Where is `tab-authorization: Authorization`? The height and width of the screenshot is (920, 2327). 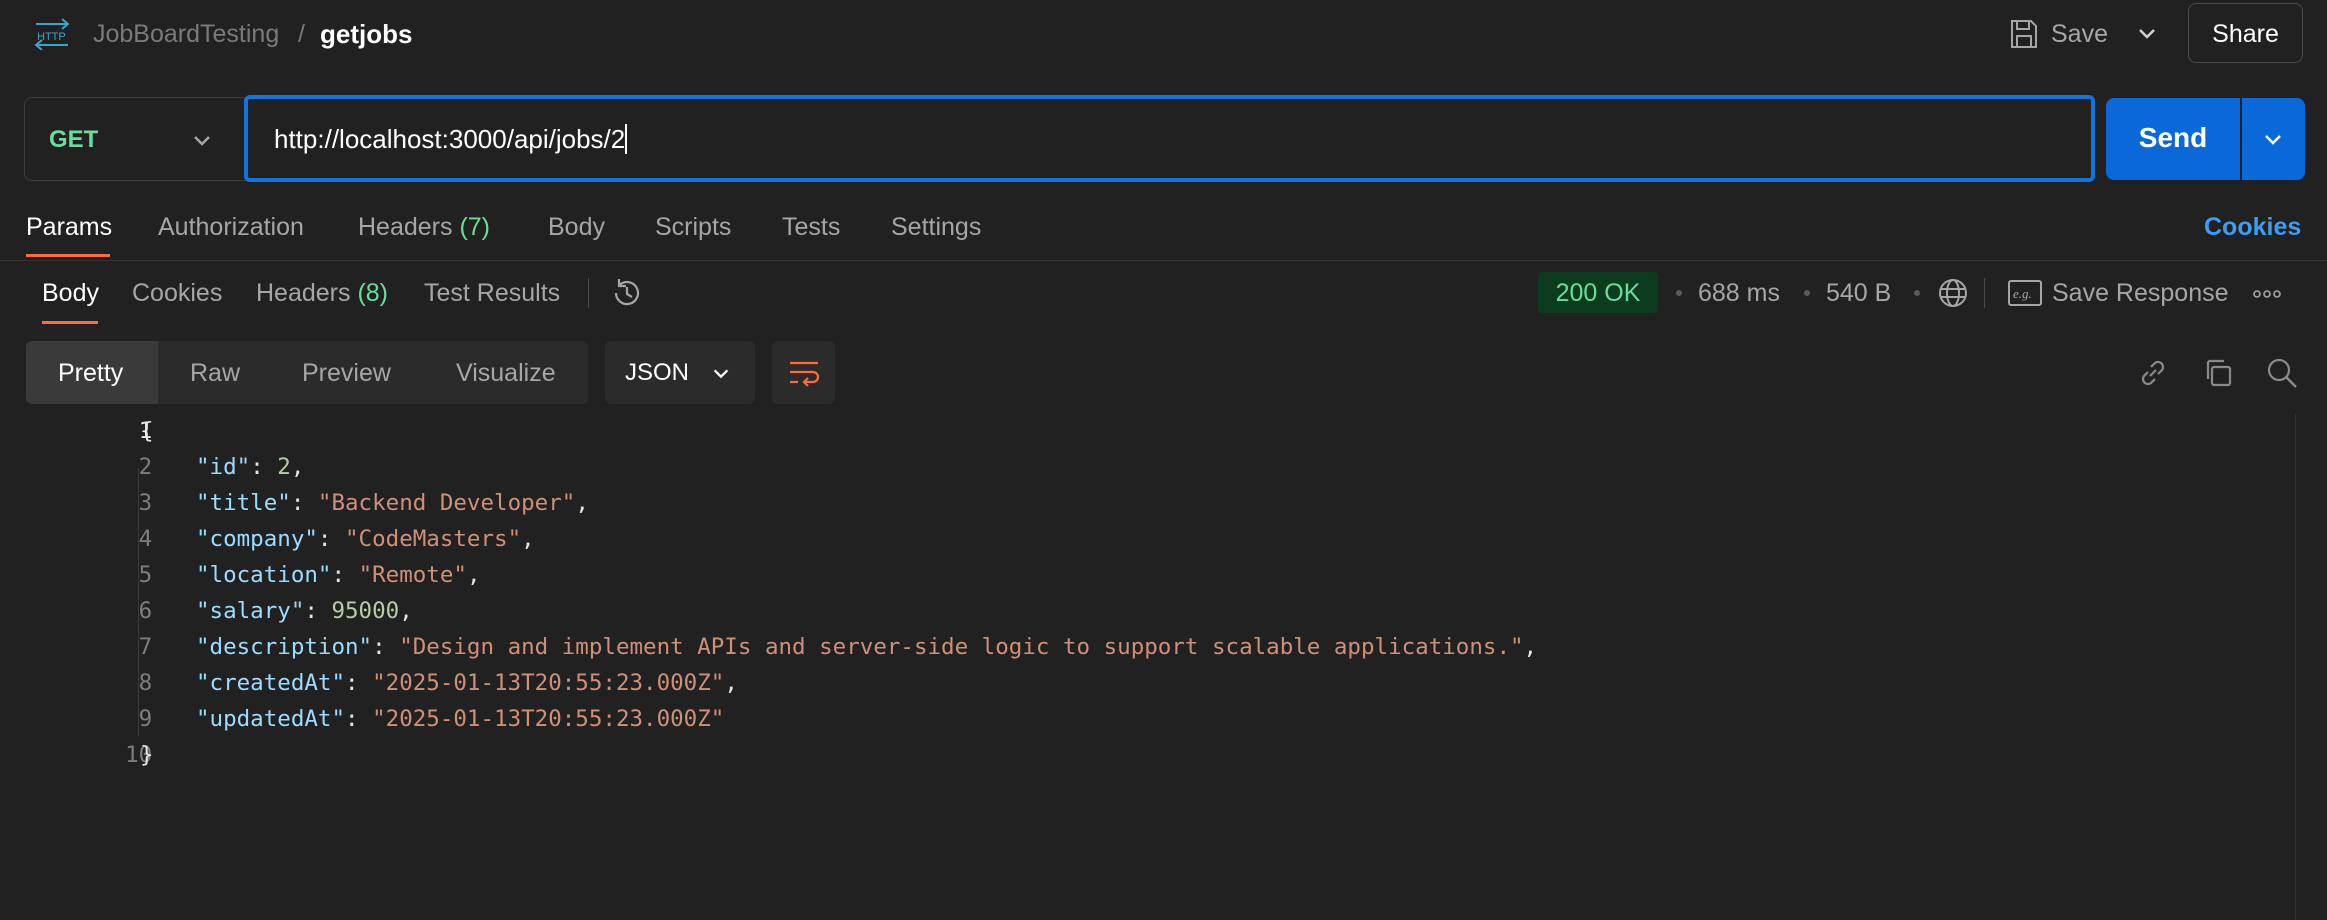 tab-authorization: Authorization is located at coordinates (231, 227).